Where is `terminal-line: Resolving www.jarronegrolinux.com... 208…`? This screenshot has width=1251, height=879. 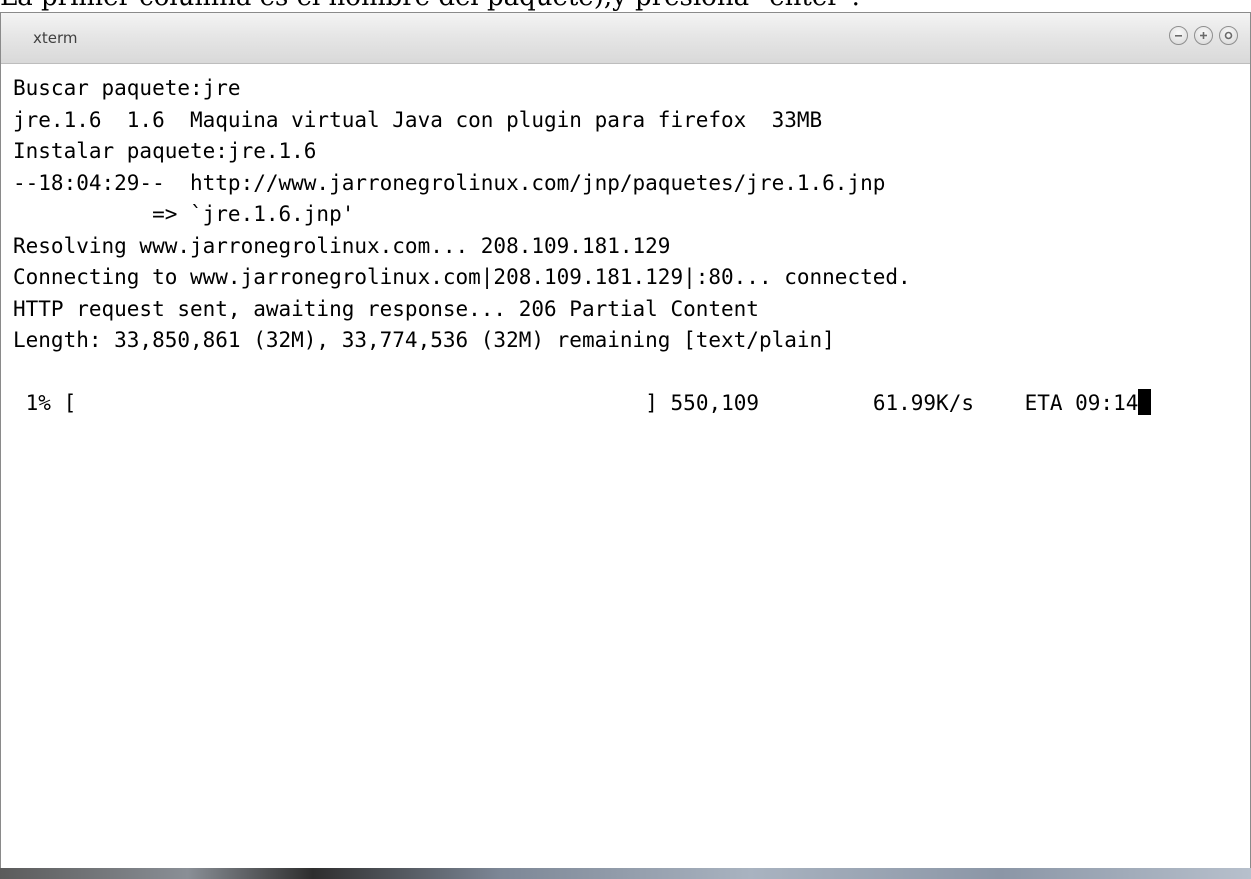 terminal-line: Resolving www.jarronegrolinux.com... 208… is located at coordinates (342, 245).